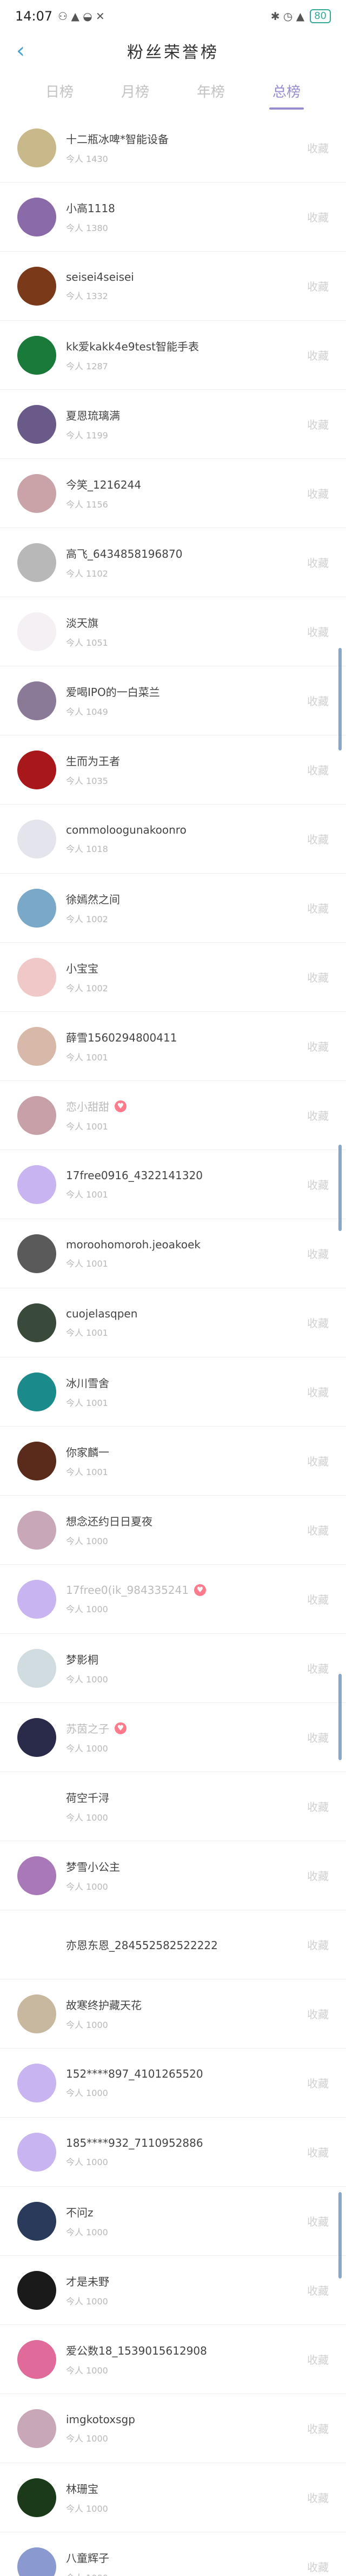  Describe the element at coordinates (173, 2083) in the screenshot. I see `list-item: 152****897_4101265520 今人 1000 收藏` at that location.